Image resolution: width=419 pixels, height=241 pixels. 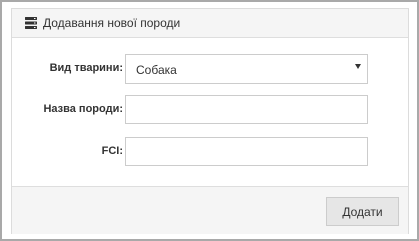 What do you see at coordinates (246, 109) in the screenshot?
I see `breed-name-input` at bounding box center [246, 109].